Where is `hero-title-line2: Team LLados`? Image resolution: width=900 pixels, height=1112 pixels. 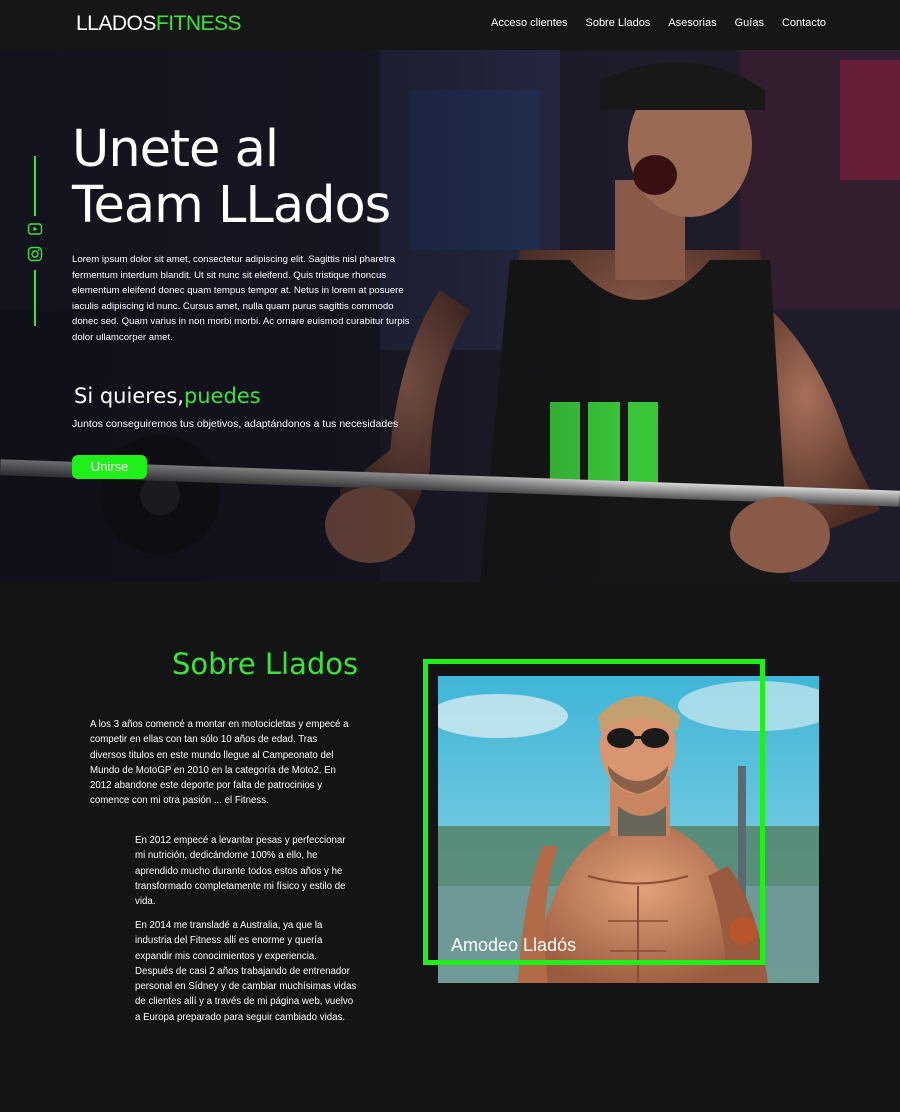 hero-title-line2: Team LLados is located at coordinates (231, 205).